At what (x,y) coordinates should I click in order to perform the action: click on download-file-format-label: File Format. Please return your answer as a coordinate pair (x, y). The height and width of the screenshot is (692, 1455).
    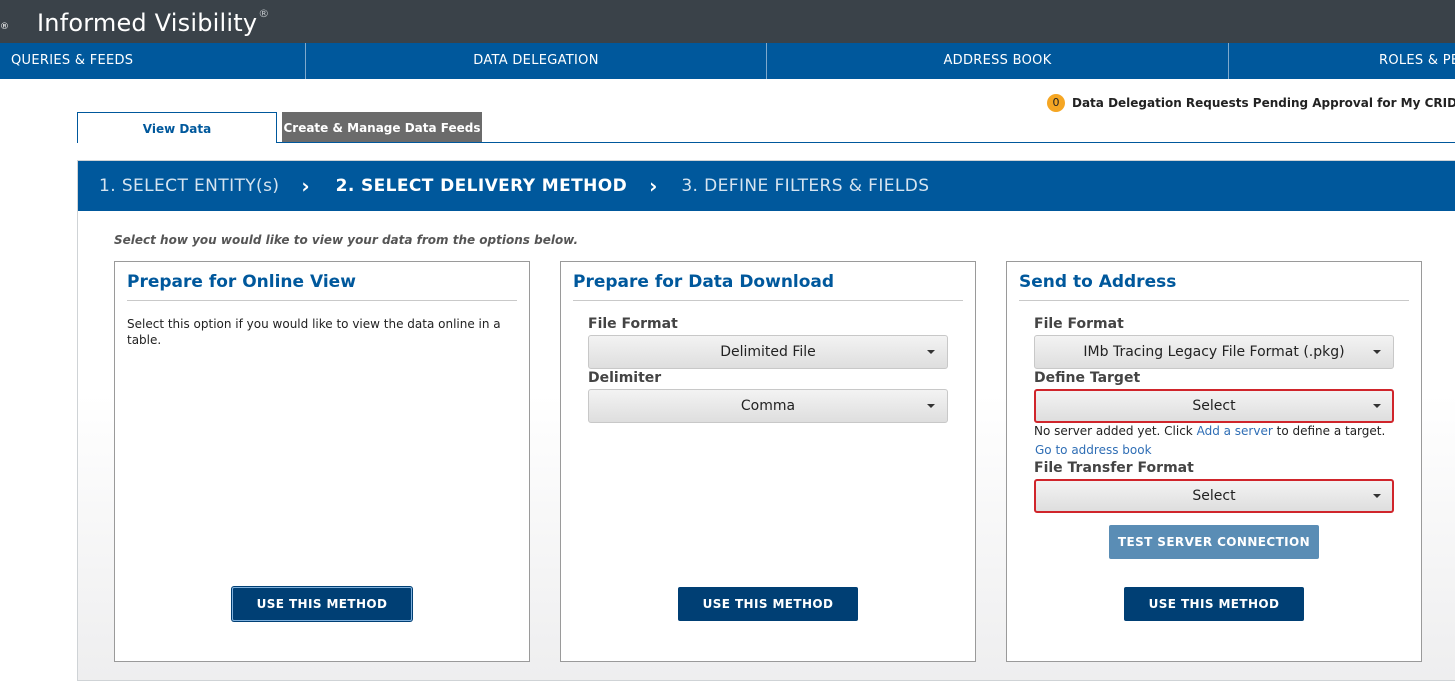
    Looking at the image, I should click on (633, 324).